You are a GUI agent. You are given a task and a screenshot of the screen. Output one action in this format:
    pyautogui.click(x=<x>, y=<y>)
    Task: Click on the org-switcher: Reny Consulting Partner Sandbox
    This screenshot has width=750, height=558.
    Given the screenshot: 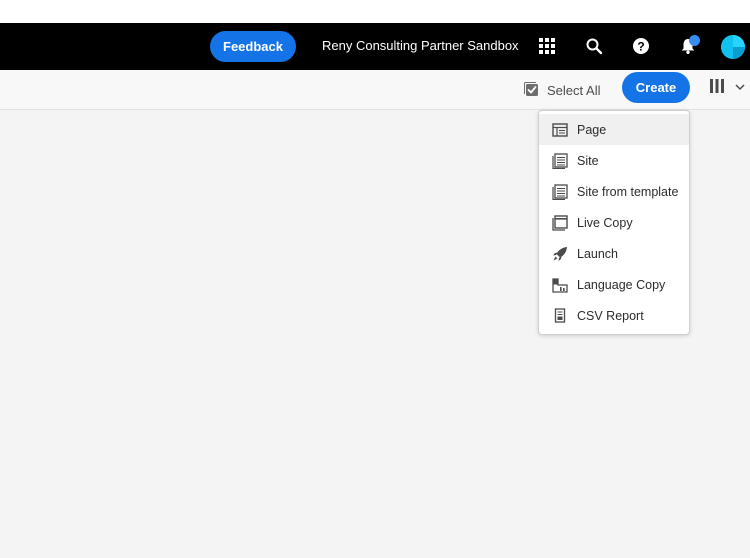 What is the action you would take?
    pyautogui.click(x=420, y=45)
    